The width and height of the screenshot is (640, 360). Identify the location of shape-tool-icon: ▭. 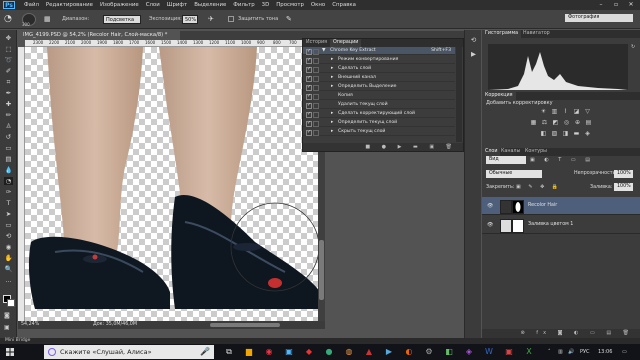
(8, 225).